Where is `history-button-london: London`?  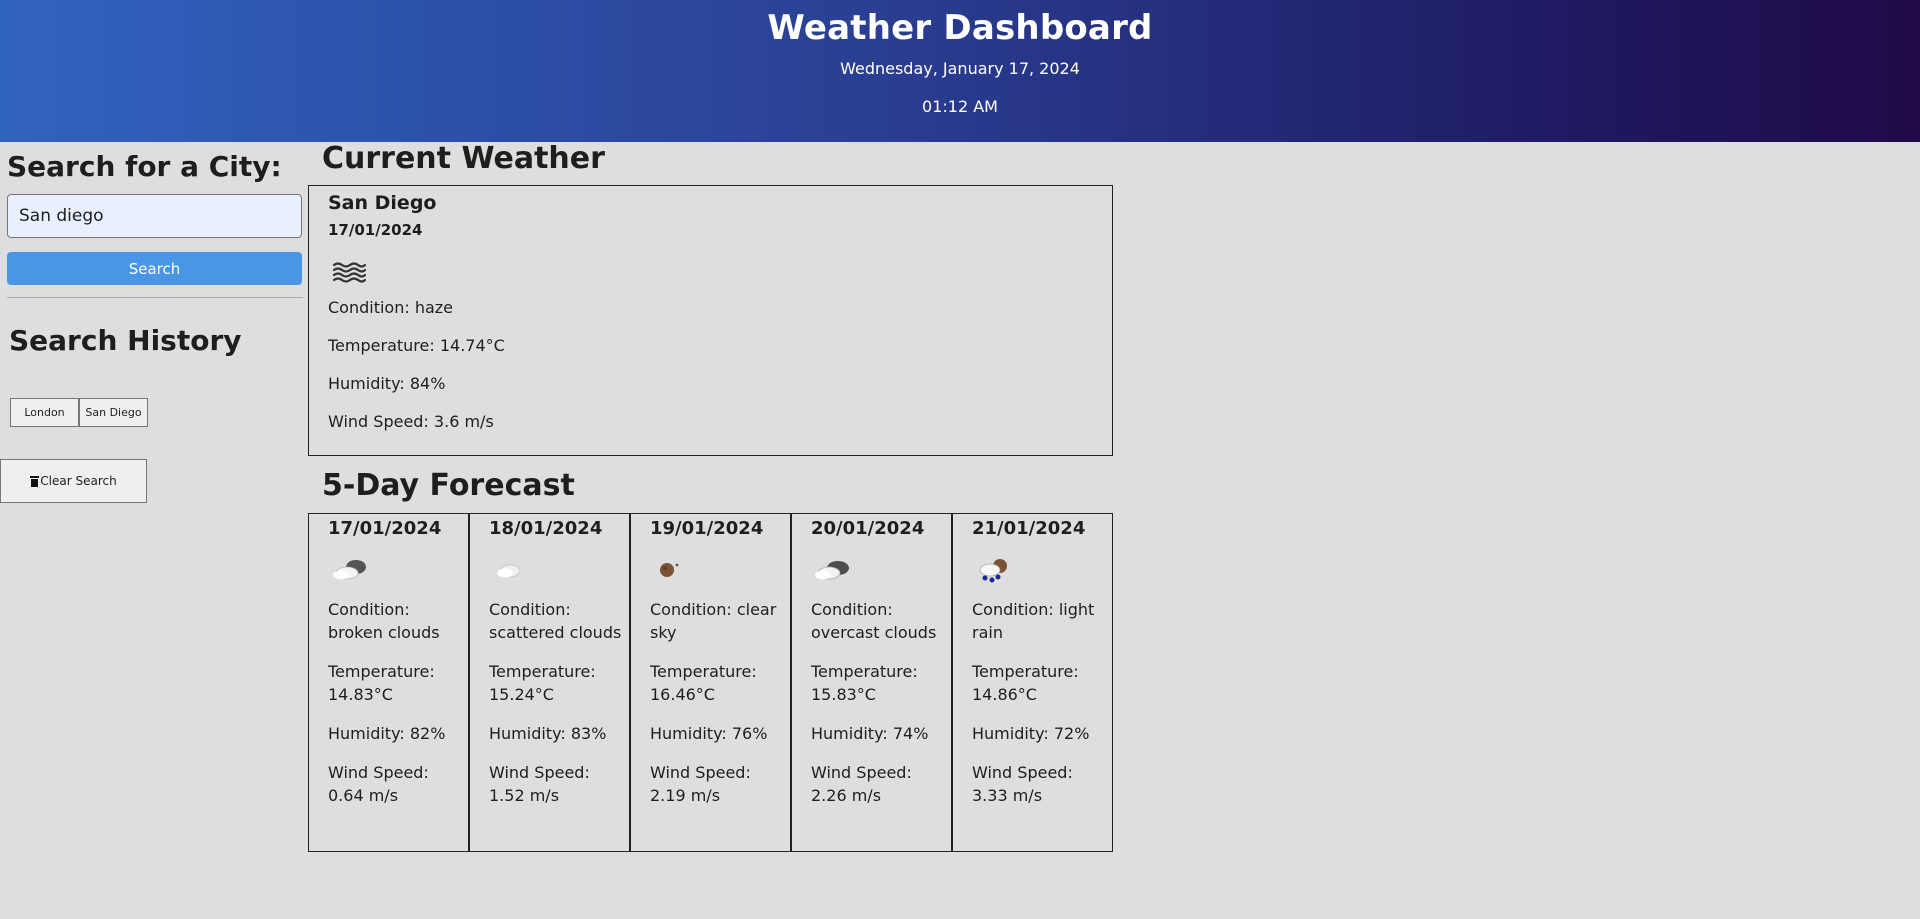 history-button-london: London is located at coordinates (44, 412).